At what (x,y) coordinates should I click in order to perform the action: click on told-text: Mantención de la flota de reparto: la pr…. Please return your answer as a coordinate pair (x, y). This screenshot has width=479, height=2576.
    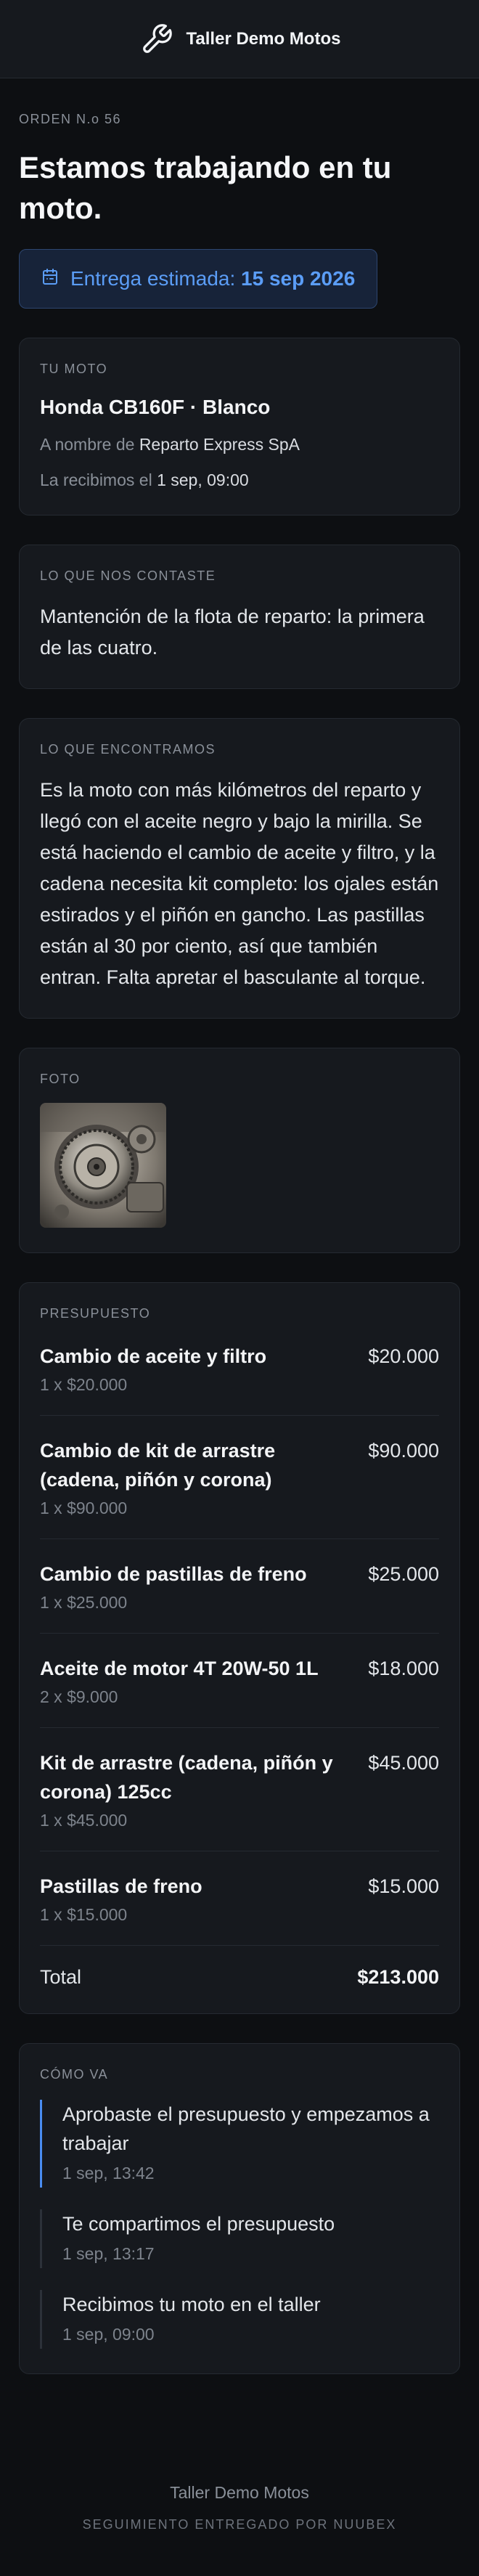
    Looking at the image, I should click on (232, 632).